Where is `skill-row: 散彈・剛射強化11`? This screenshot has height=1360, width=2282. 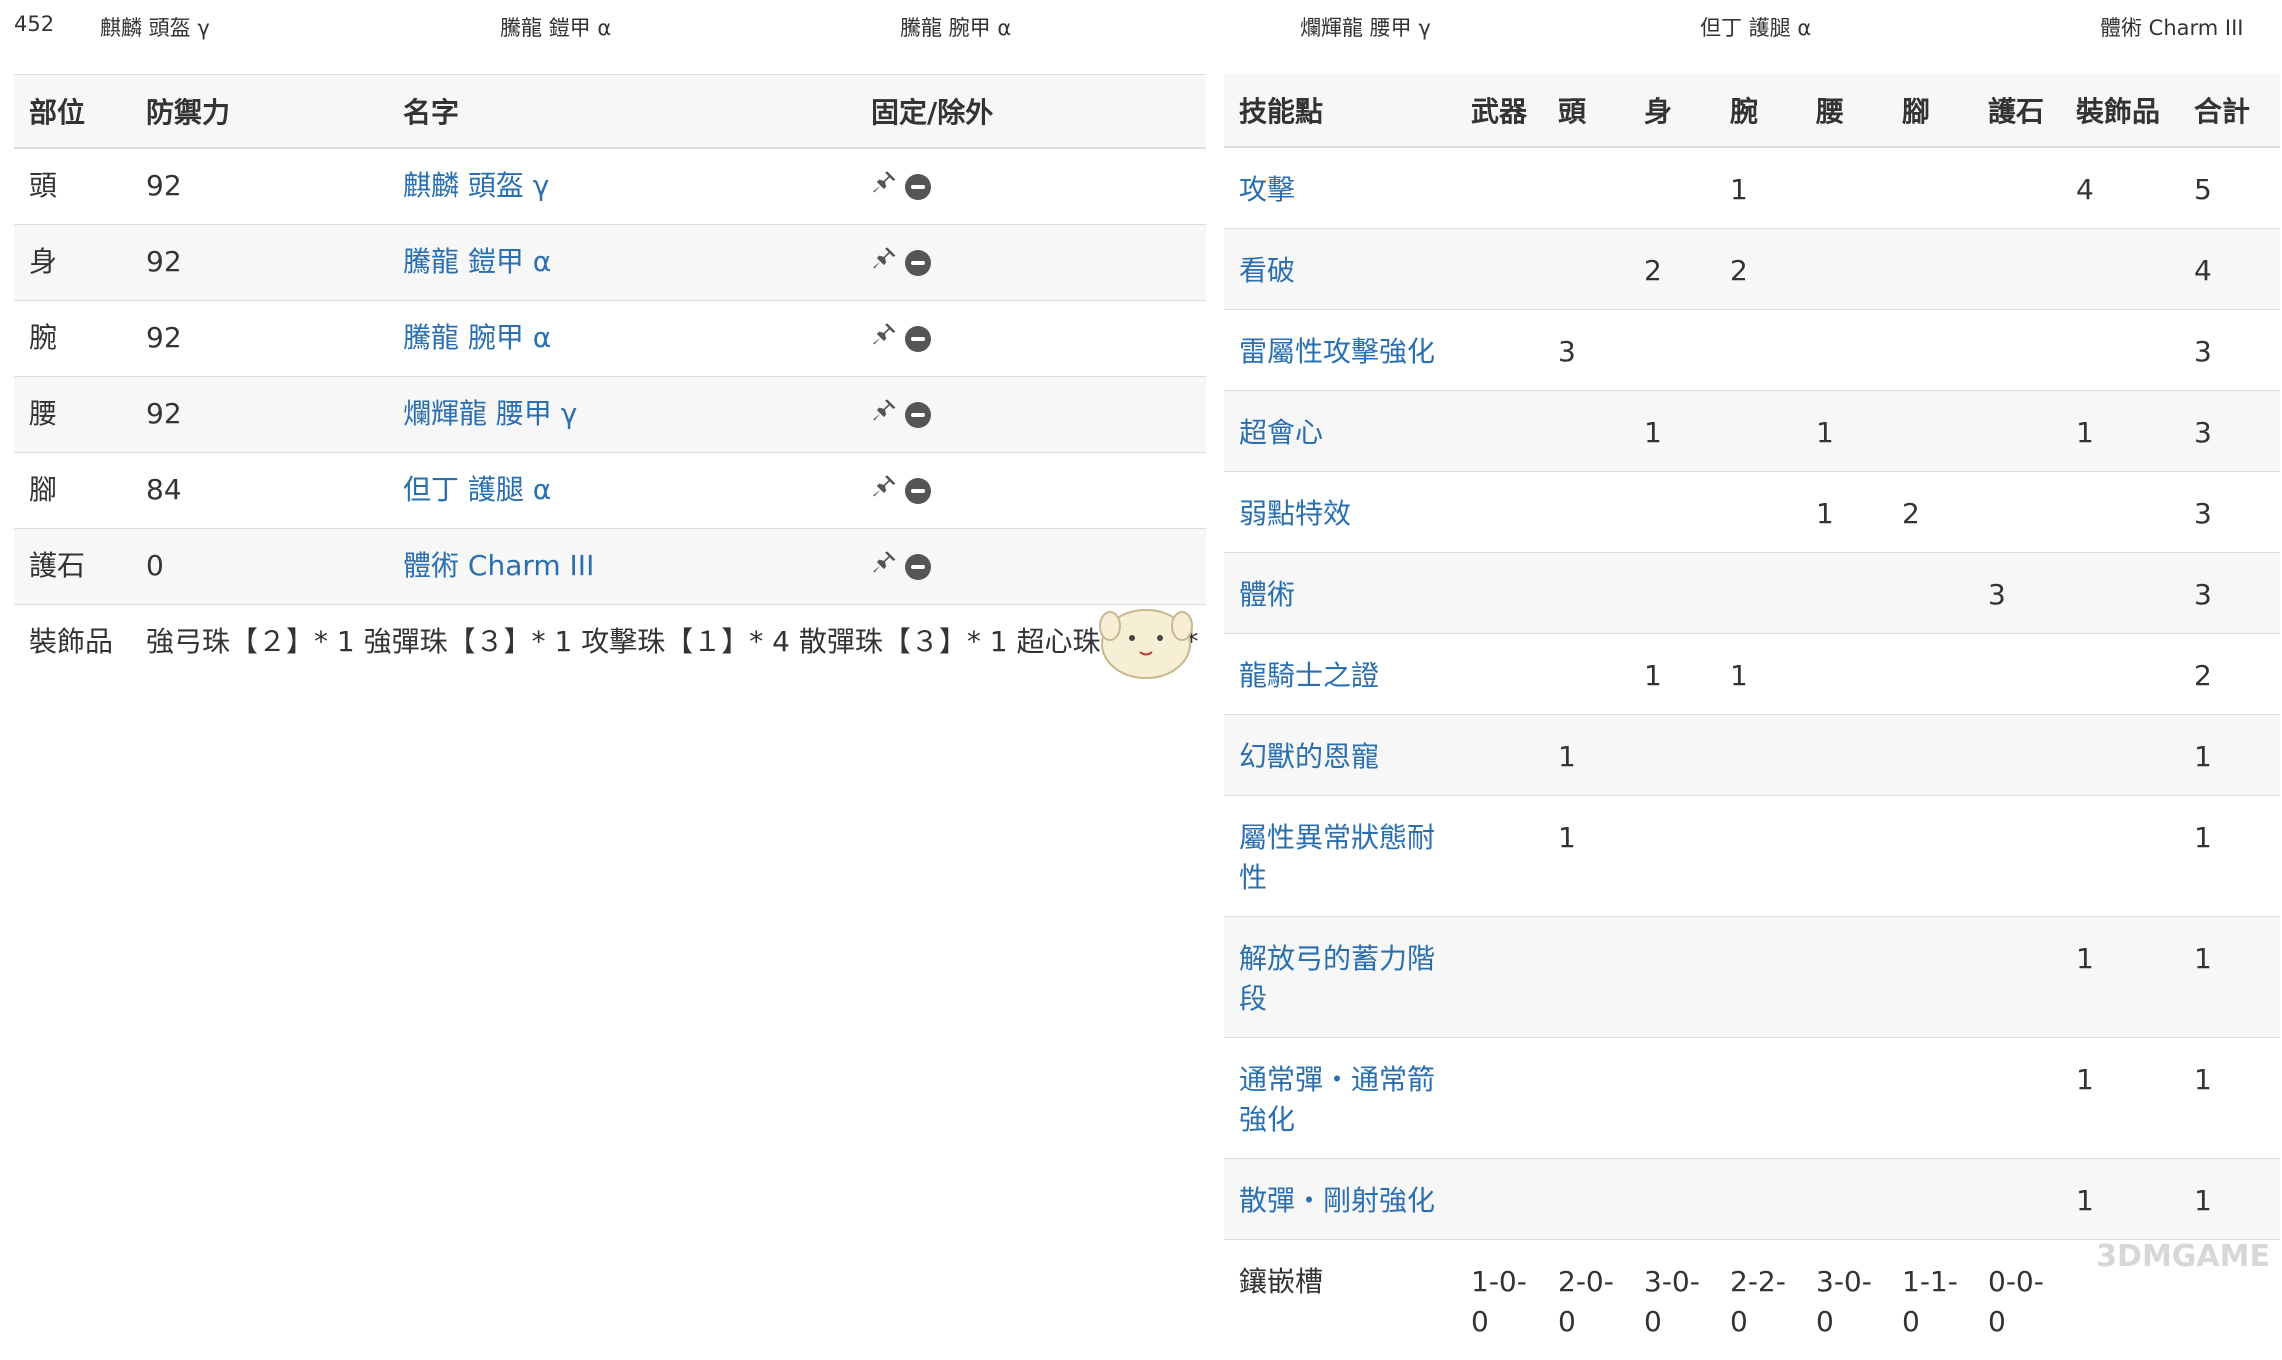
skill-row: 散彈・剛射強化11 is located at coordinates (1752, 1199).